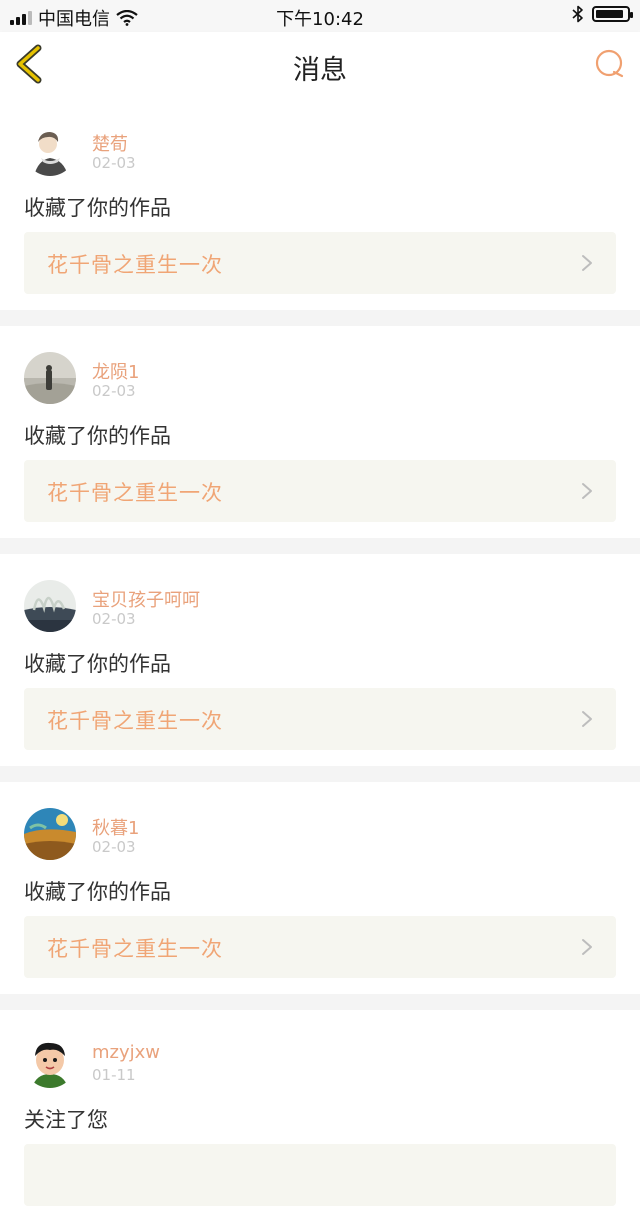  Describe the element at coordinates (320, 70) in the screenshot. I see `page-title: 消息` at that location.